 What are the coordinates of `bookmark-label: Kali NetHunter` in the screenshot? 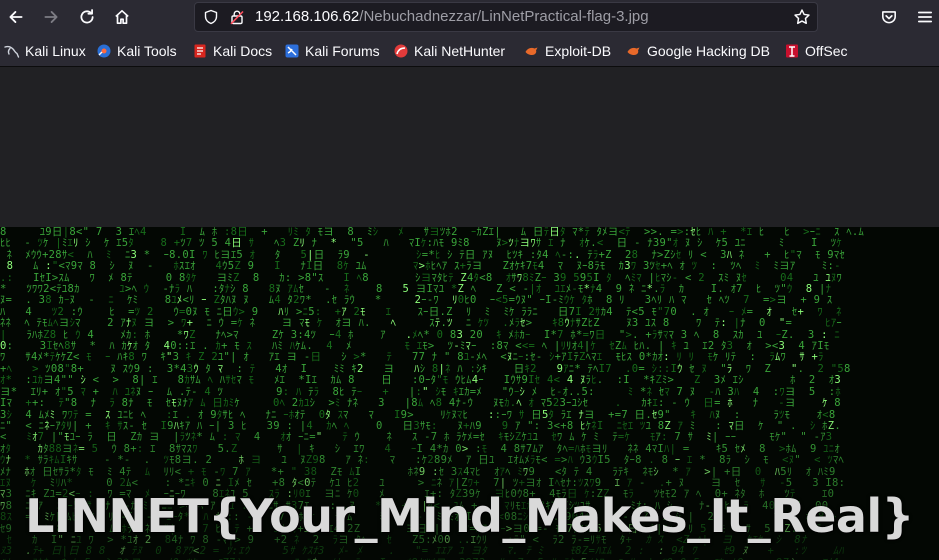 It's located at (460, 51).